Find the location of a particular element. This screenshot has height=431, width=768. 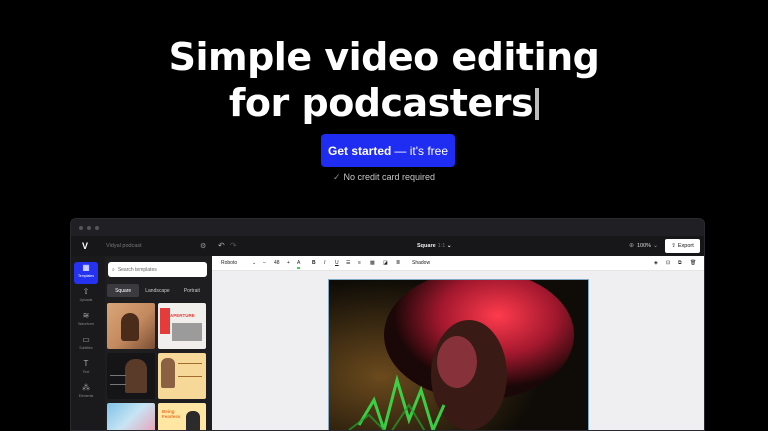

tab-landscape: Landscape is located at coordinates (157, 290).